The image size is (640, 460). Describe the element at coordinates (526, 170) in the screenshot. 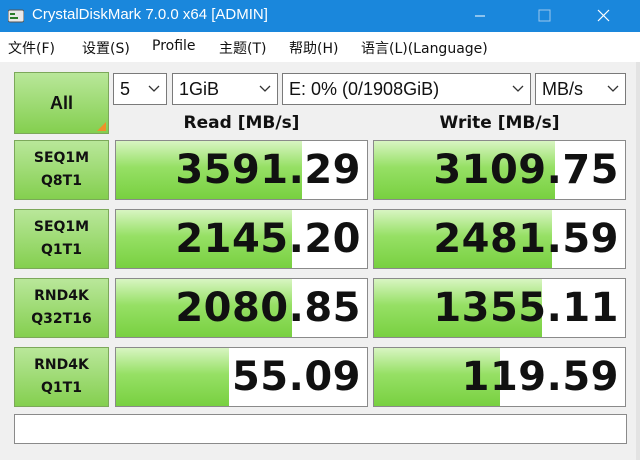

I see `write-value: 3109.75` at that location.